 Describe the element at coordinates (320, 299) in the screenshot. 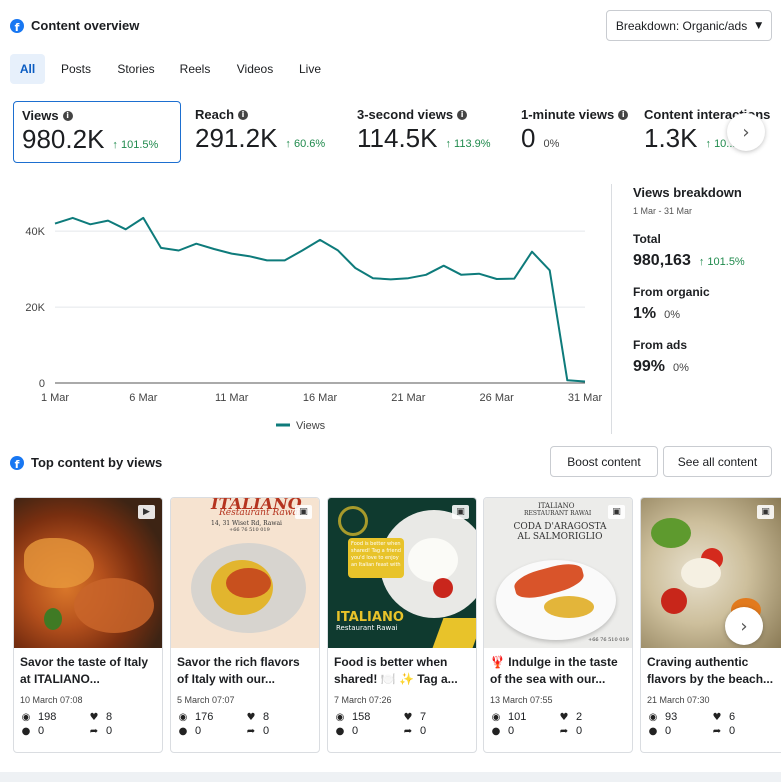

I see `series-line-views` at that location.